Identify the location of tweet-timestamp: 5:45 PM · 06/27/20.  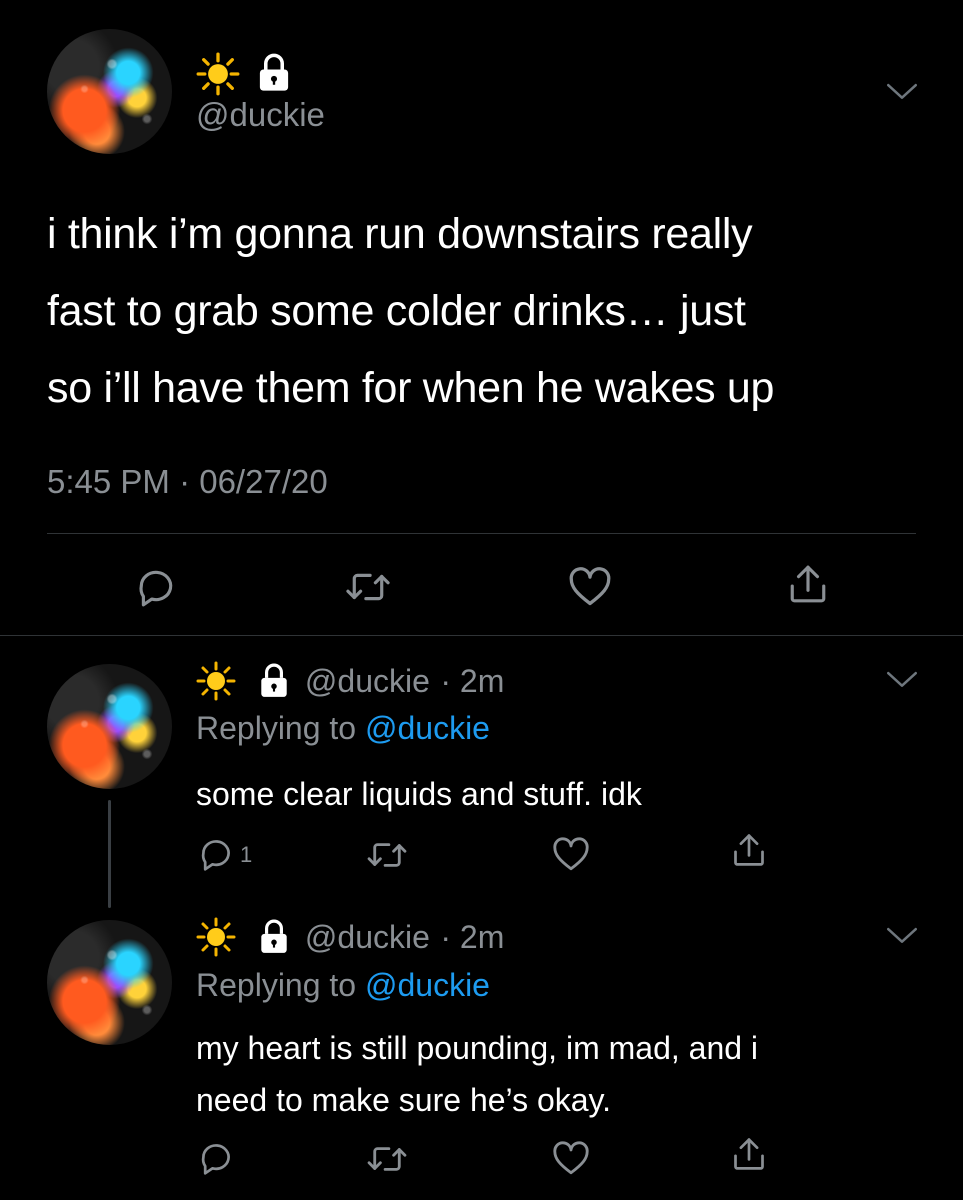
(187, 482).